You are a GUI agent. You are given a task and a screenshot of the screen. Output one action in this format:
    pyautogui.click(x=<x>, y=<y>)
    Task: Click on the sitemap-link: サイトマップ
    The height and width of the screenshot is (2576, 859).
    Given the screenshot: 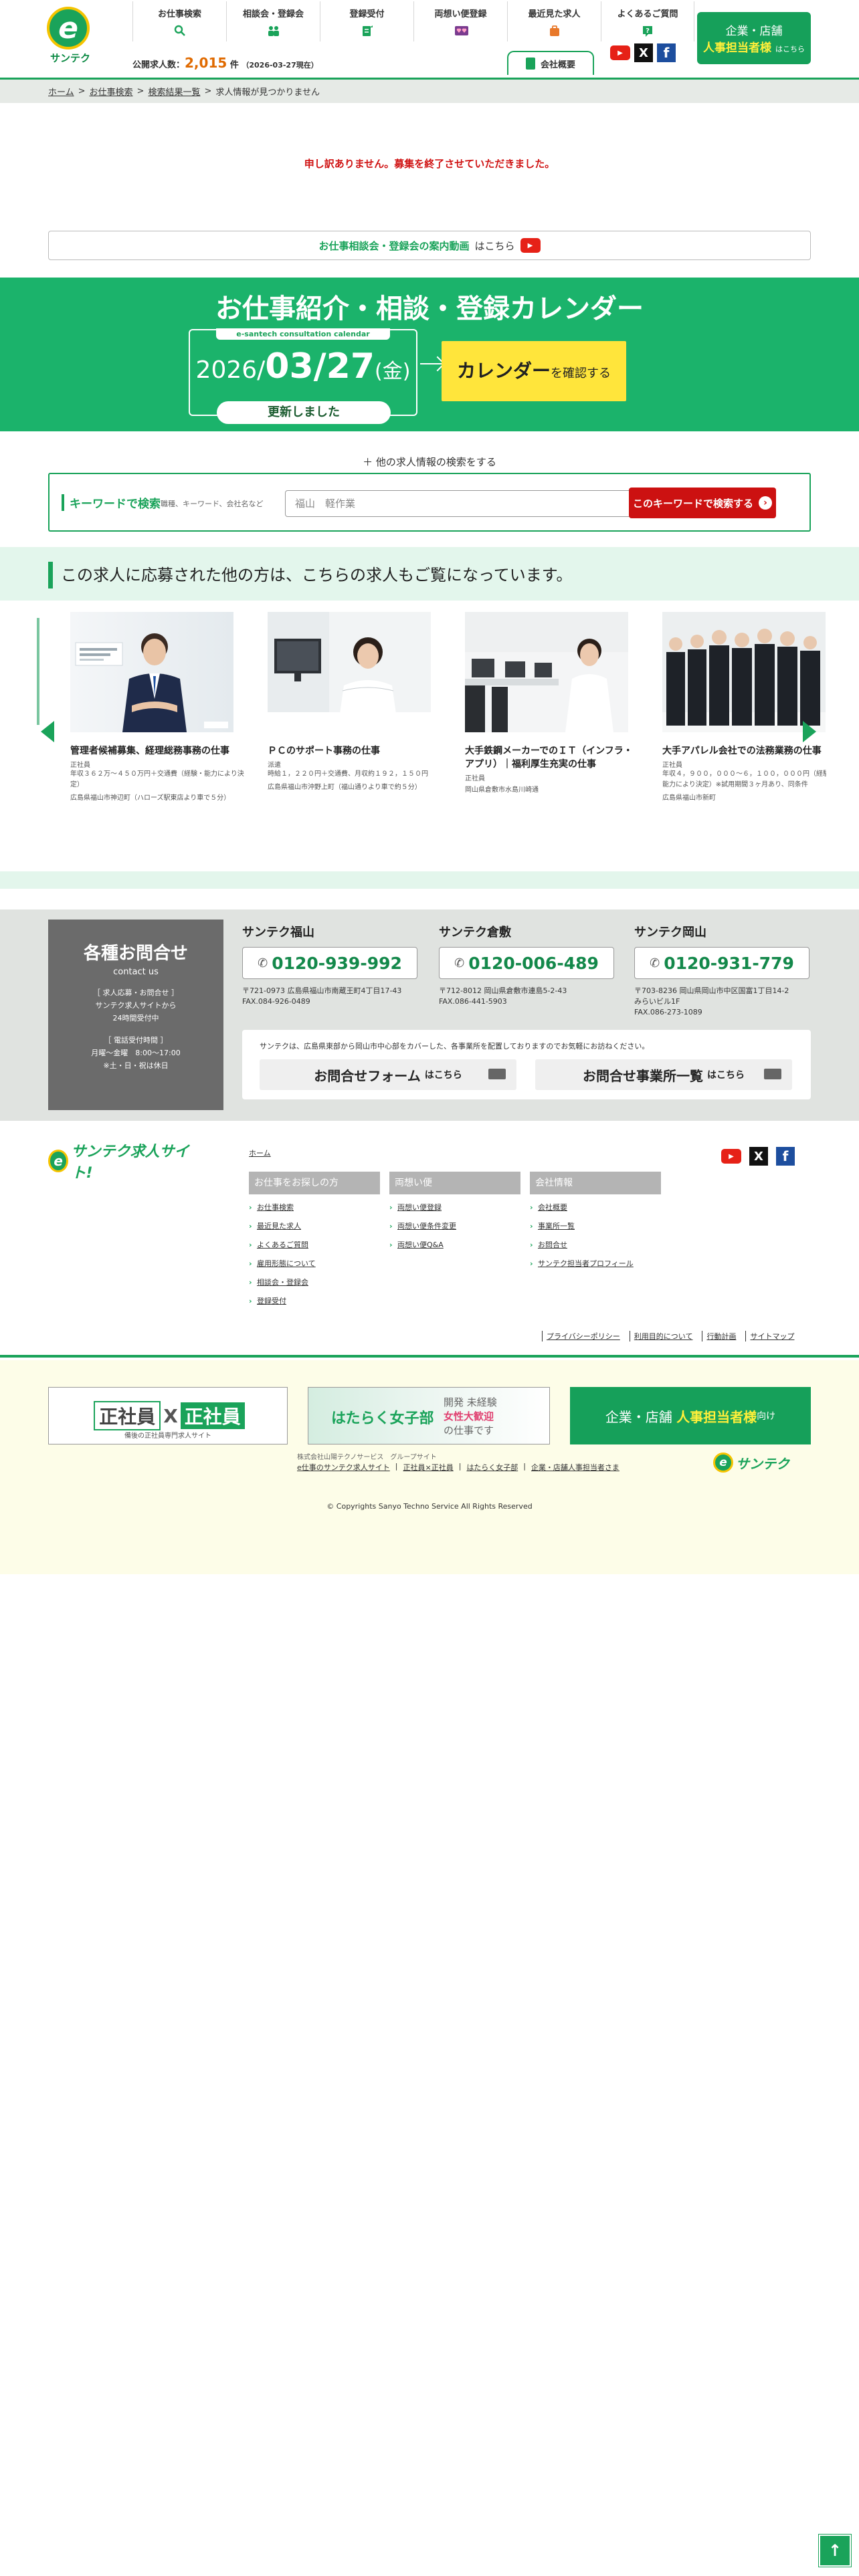 What is the action you would take?
    pyautogui.click(x=769, y=1336)
    